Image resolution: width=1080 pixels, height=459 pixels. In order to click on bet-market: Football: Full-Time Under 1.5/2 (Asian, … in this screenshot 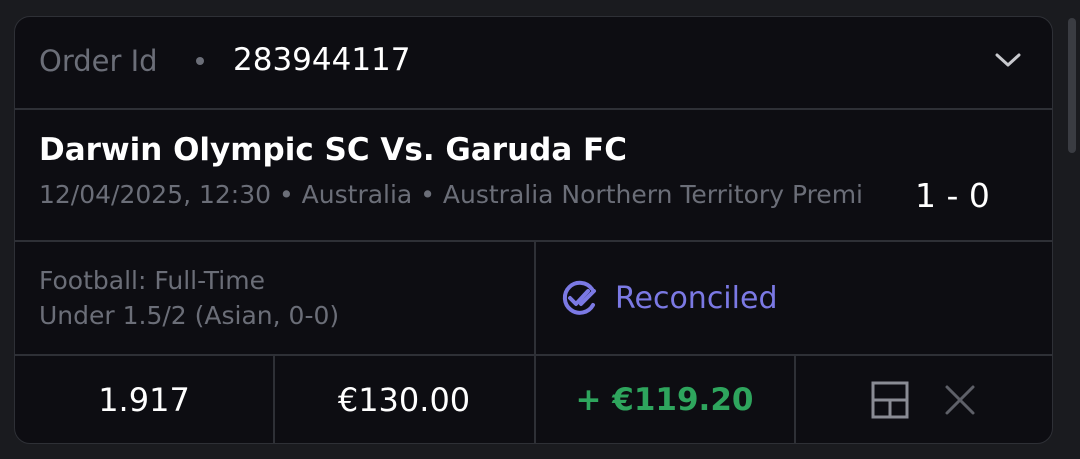, I will do `click(189, 298)`.